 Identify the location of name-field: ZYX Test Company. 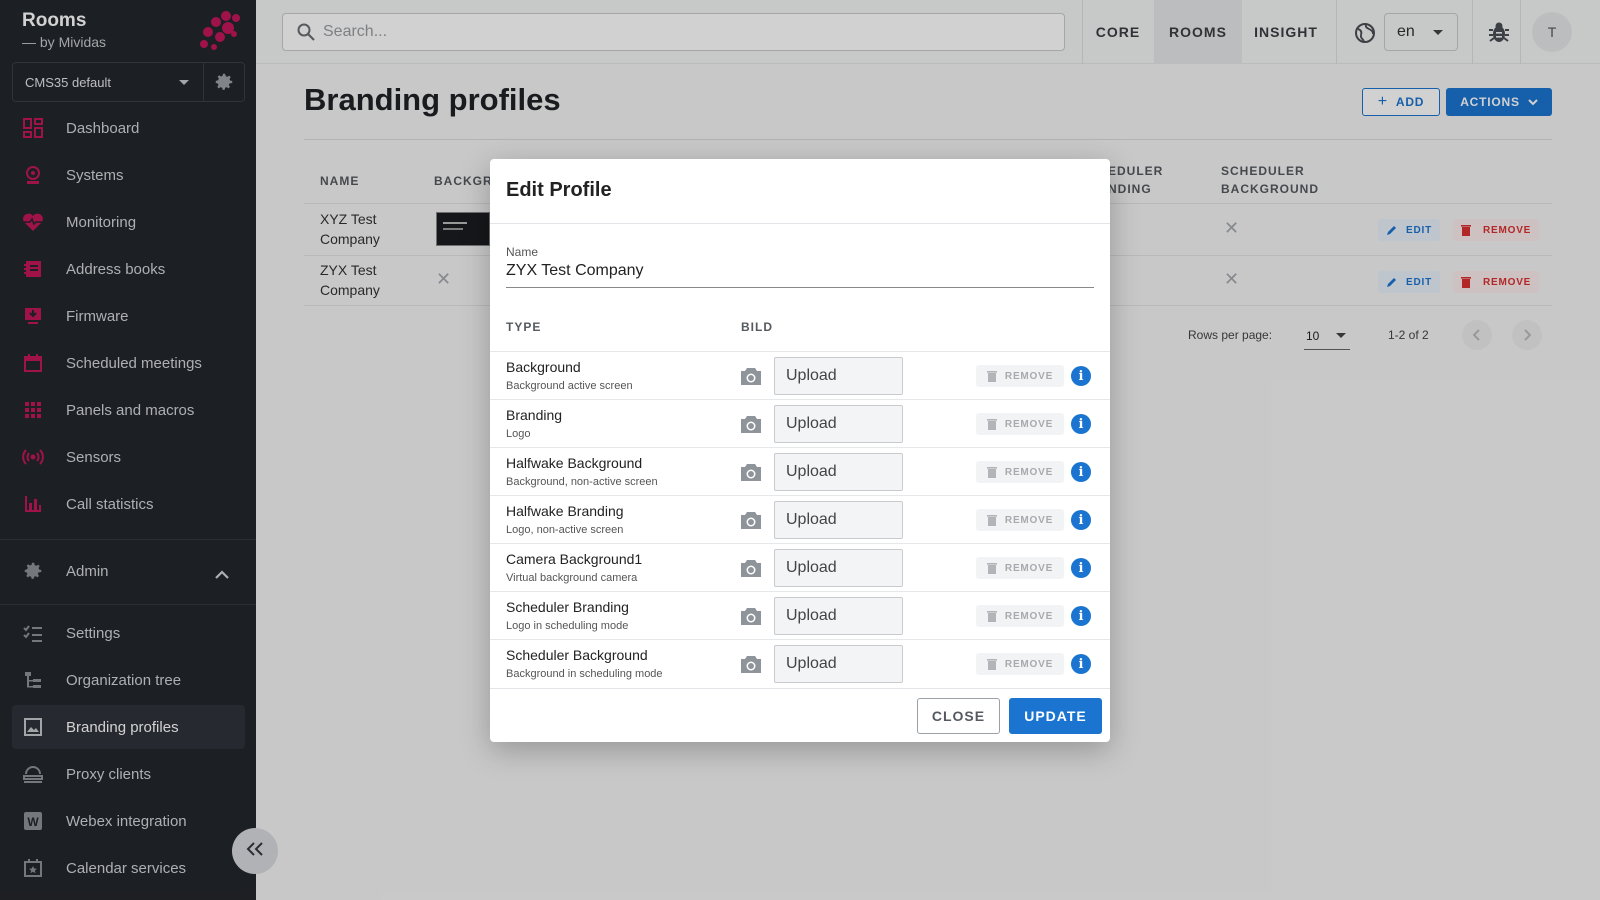
(575, 271).